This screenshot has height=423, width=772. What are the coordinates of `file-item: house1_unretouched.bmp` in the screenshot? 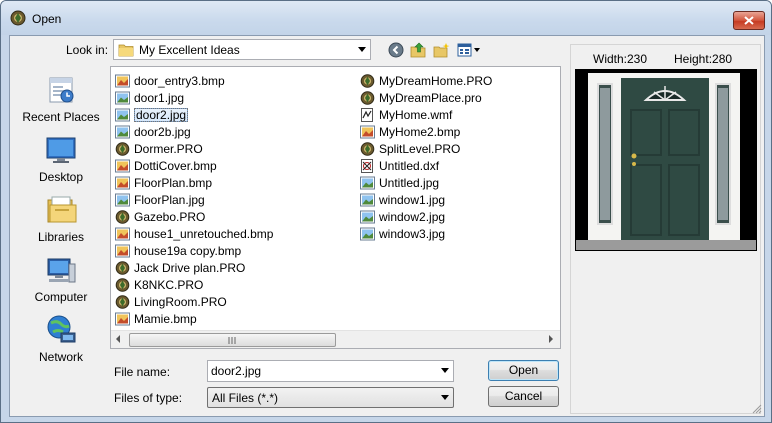 It's located at (193, 234).